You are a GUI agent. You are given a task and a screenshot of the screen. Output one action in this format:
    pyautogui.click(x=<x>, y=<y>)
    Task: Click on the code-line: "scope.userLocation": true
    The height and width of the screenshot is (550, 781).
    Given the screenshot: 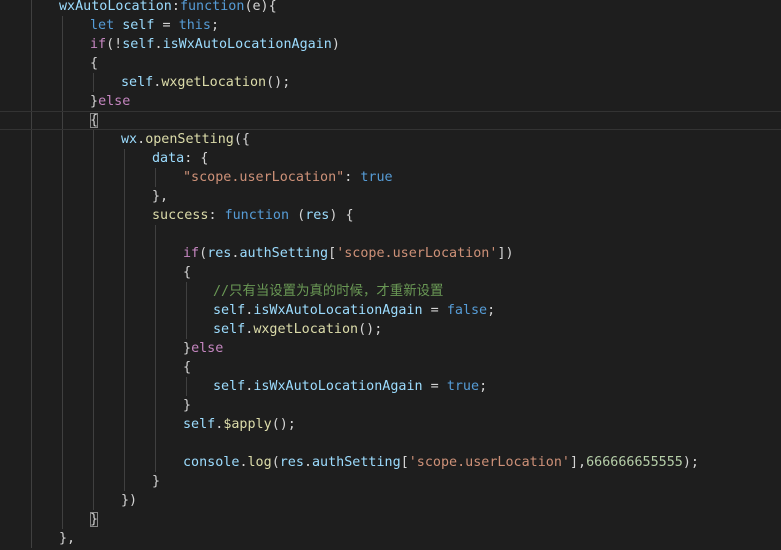 What is the action you would take?
    pyautogui.click(x=390, y=177)
    